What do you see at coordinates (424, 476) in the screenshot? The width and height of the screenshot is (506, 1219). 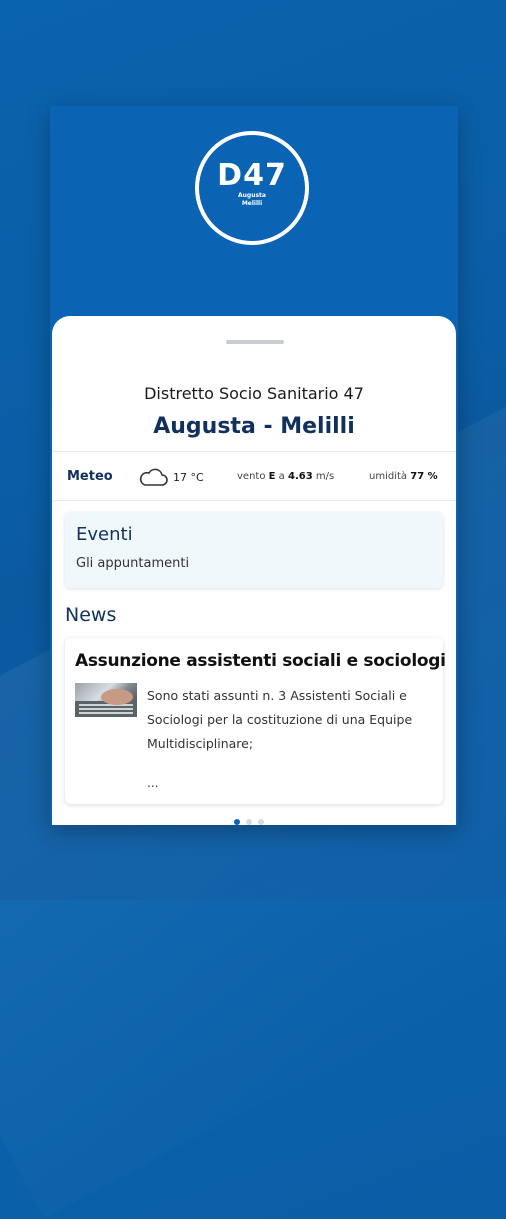 I see `humidity-value: 77 %` at bounding box center [424, 476].